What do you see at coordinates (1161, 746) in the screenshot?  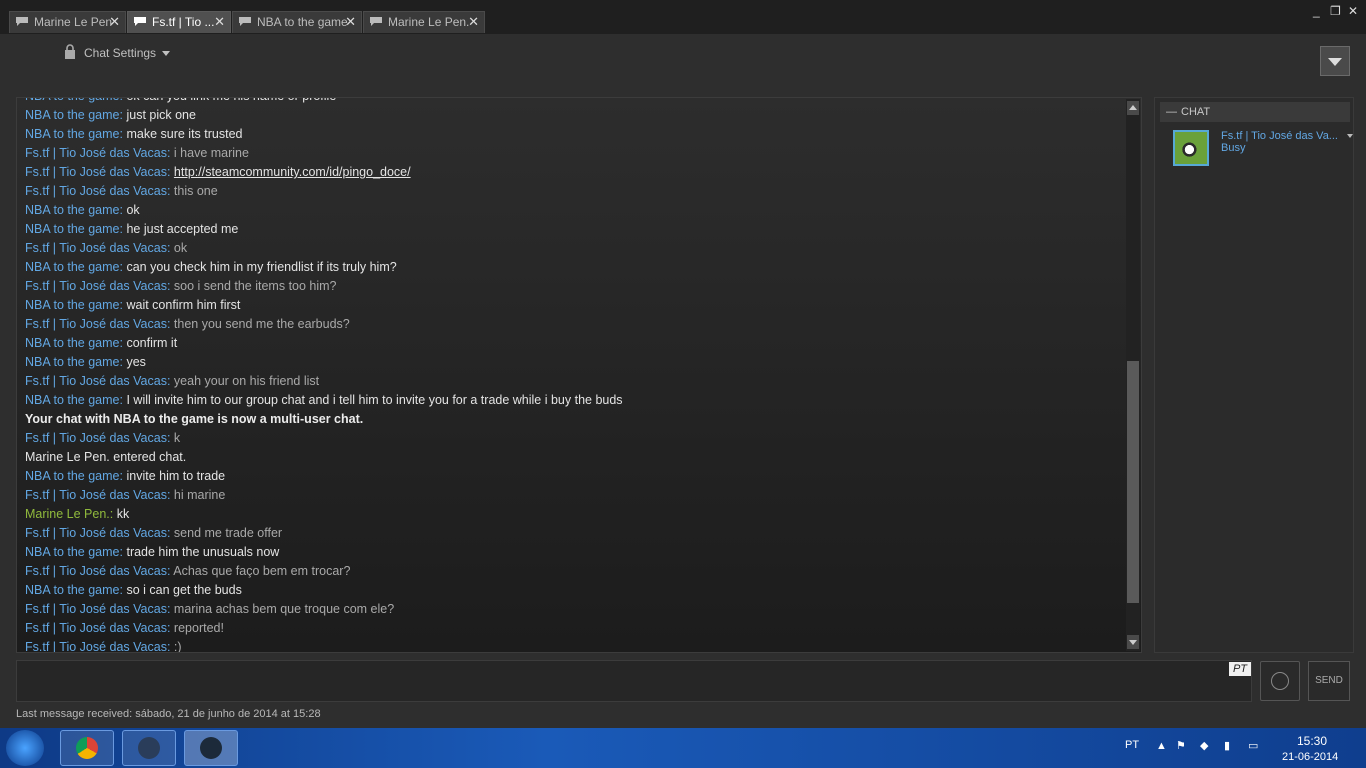 I see `show-hidden-icons-icon: ▲` at bounding box center [1161, 746].